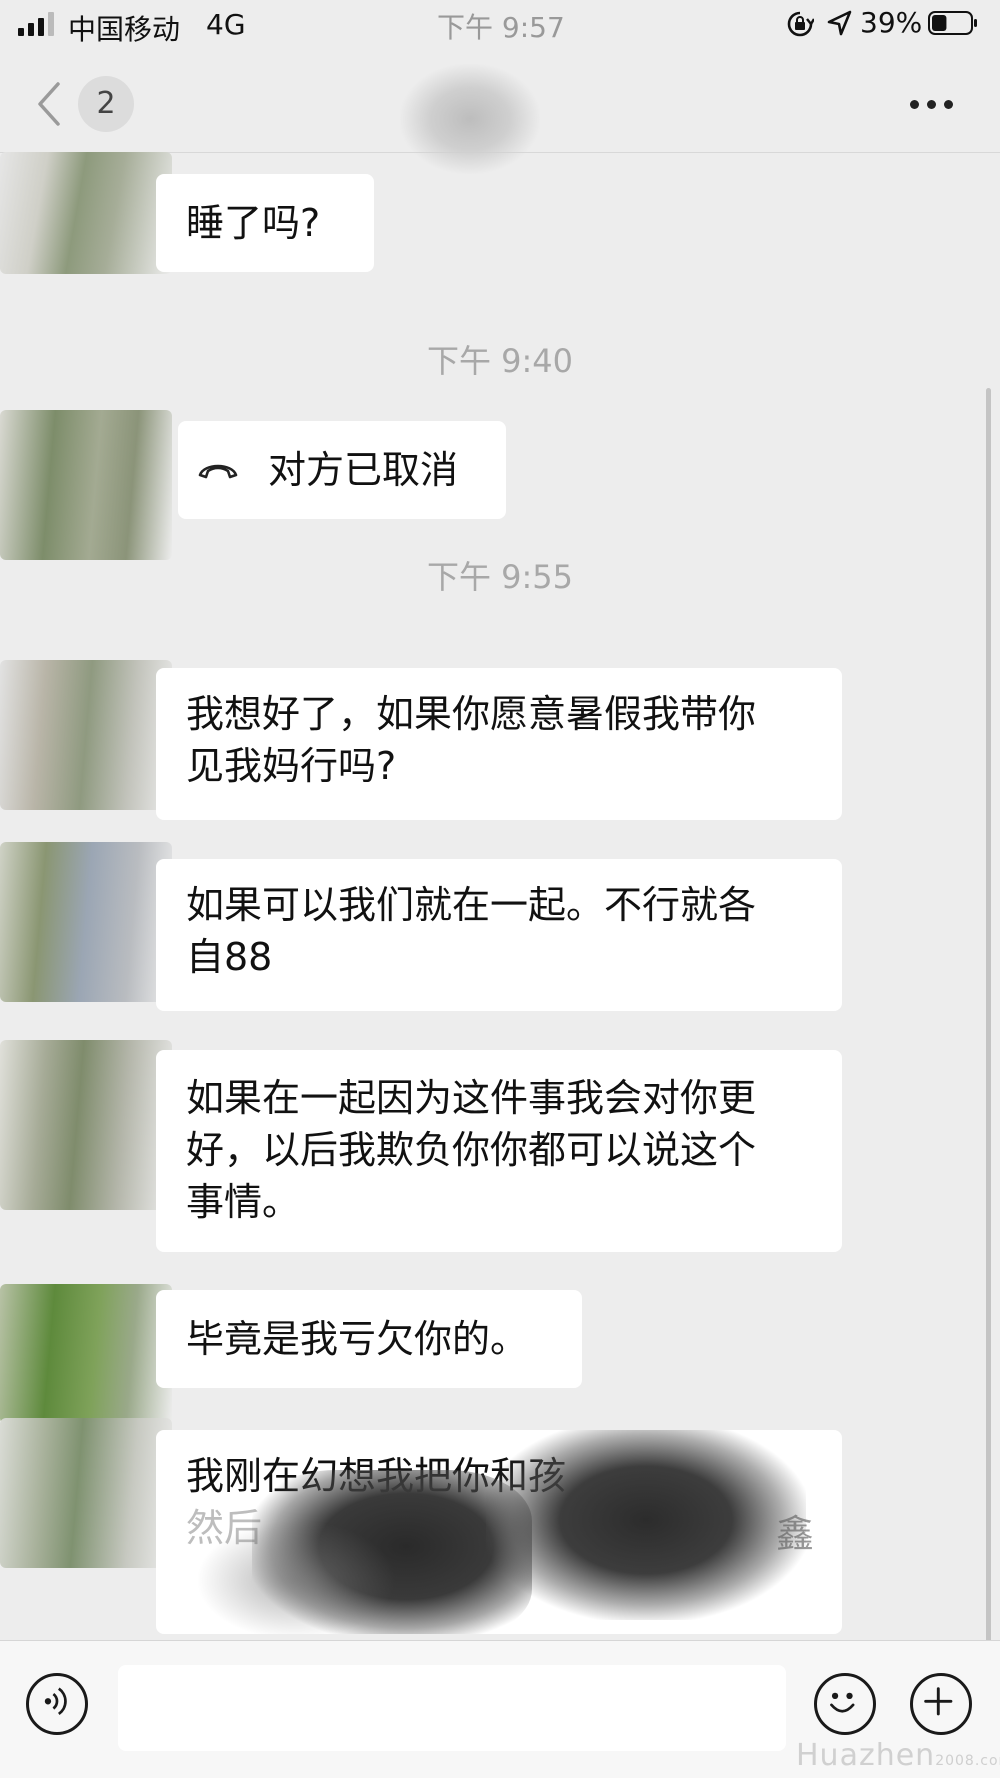 This screenshot has height=1778, width=1000. What do you see at coordinates (57, 1704) in the screenshot?
I see `voice-icon` at bounding box center [57, 1704].